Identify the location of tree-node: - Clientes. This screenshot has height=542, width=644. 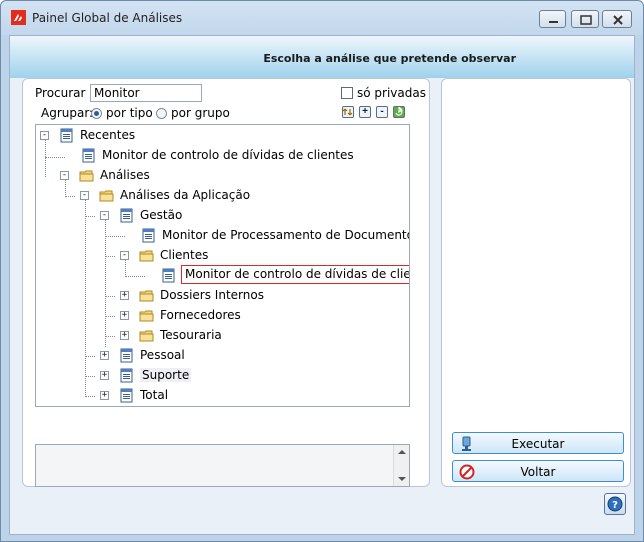
(221, 256).